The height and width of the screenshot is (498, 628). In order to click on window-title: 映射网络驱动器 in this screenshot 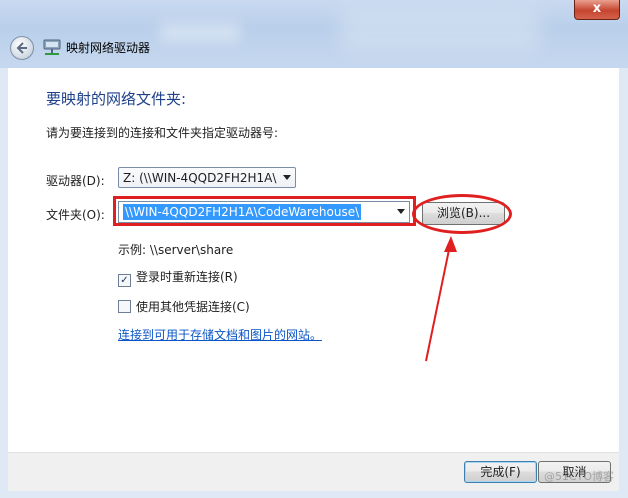, I will do `click(108, 48)`.